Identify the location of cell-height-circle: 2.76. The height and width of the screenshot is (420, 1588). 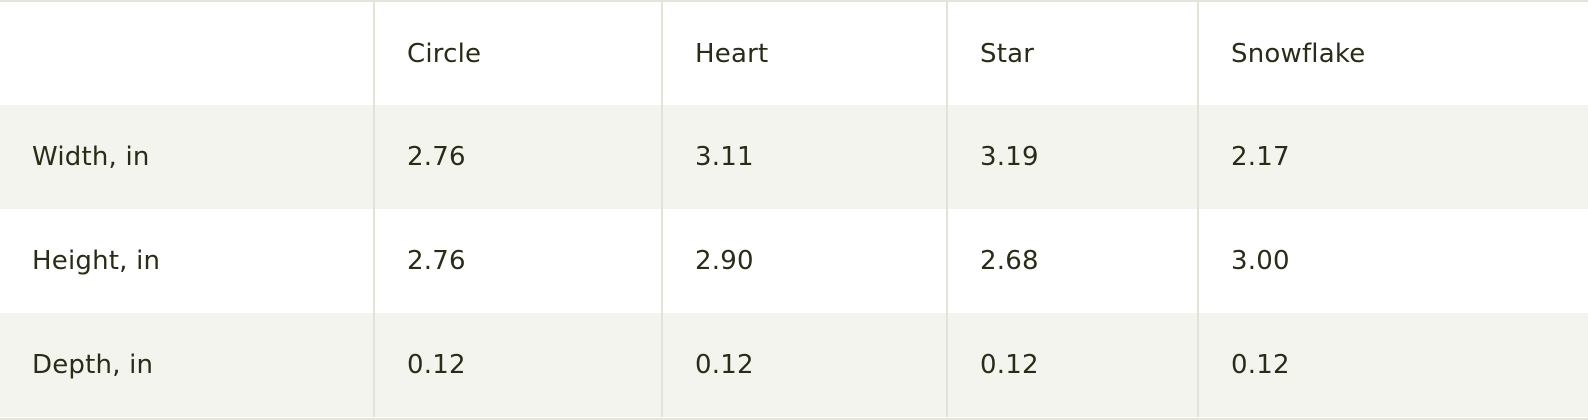
(518, 261).